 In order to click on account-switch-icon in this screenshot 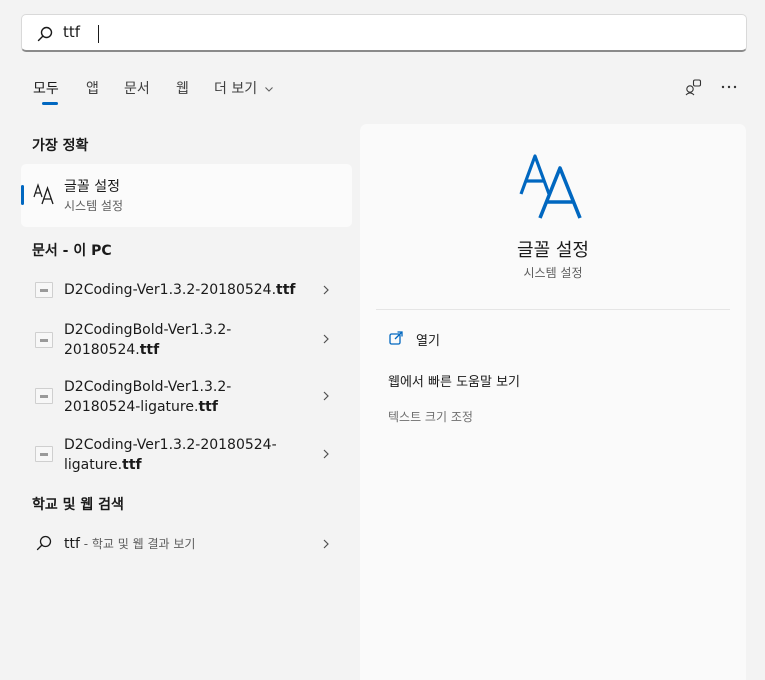, I will do `click(693, 87)`.